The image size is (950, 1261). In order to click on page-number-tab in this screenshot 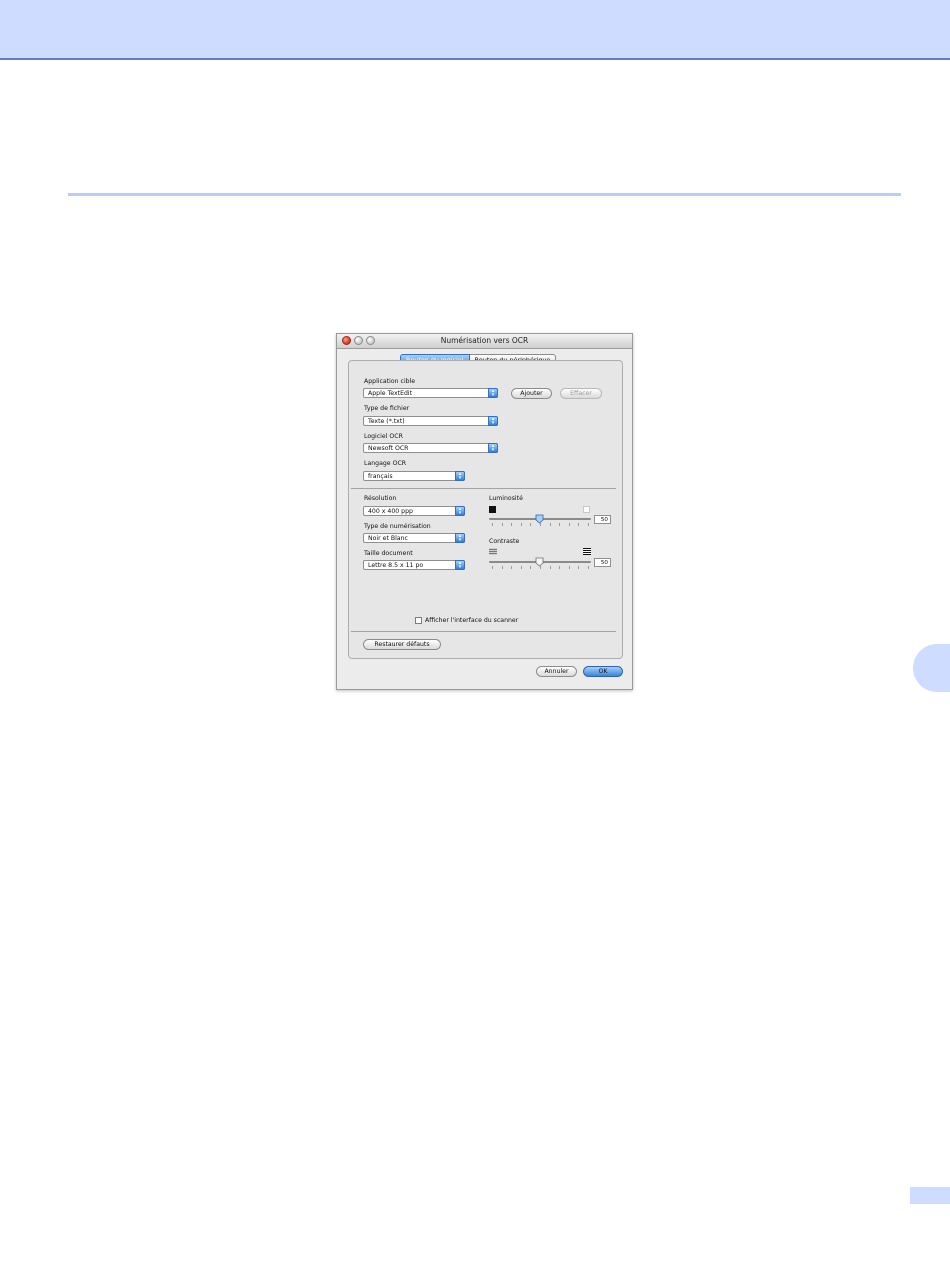, I will do `click(930, 1195)`.